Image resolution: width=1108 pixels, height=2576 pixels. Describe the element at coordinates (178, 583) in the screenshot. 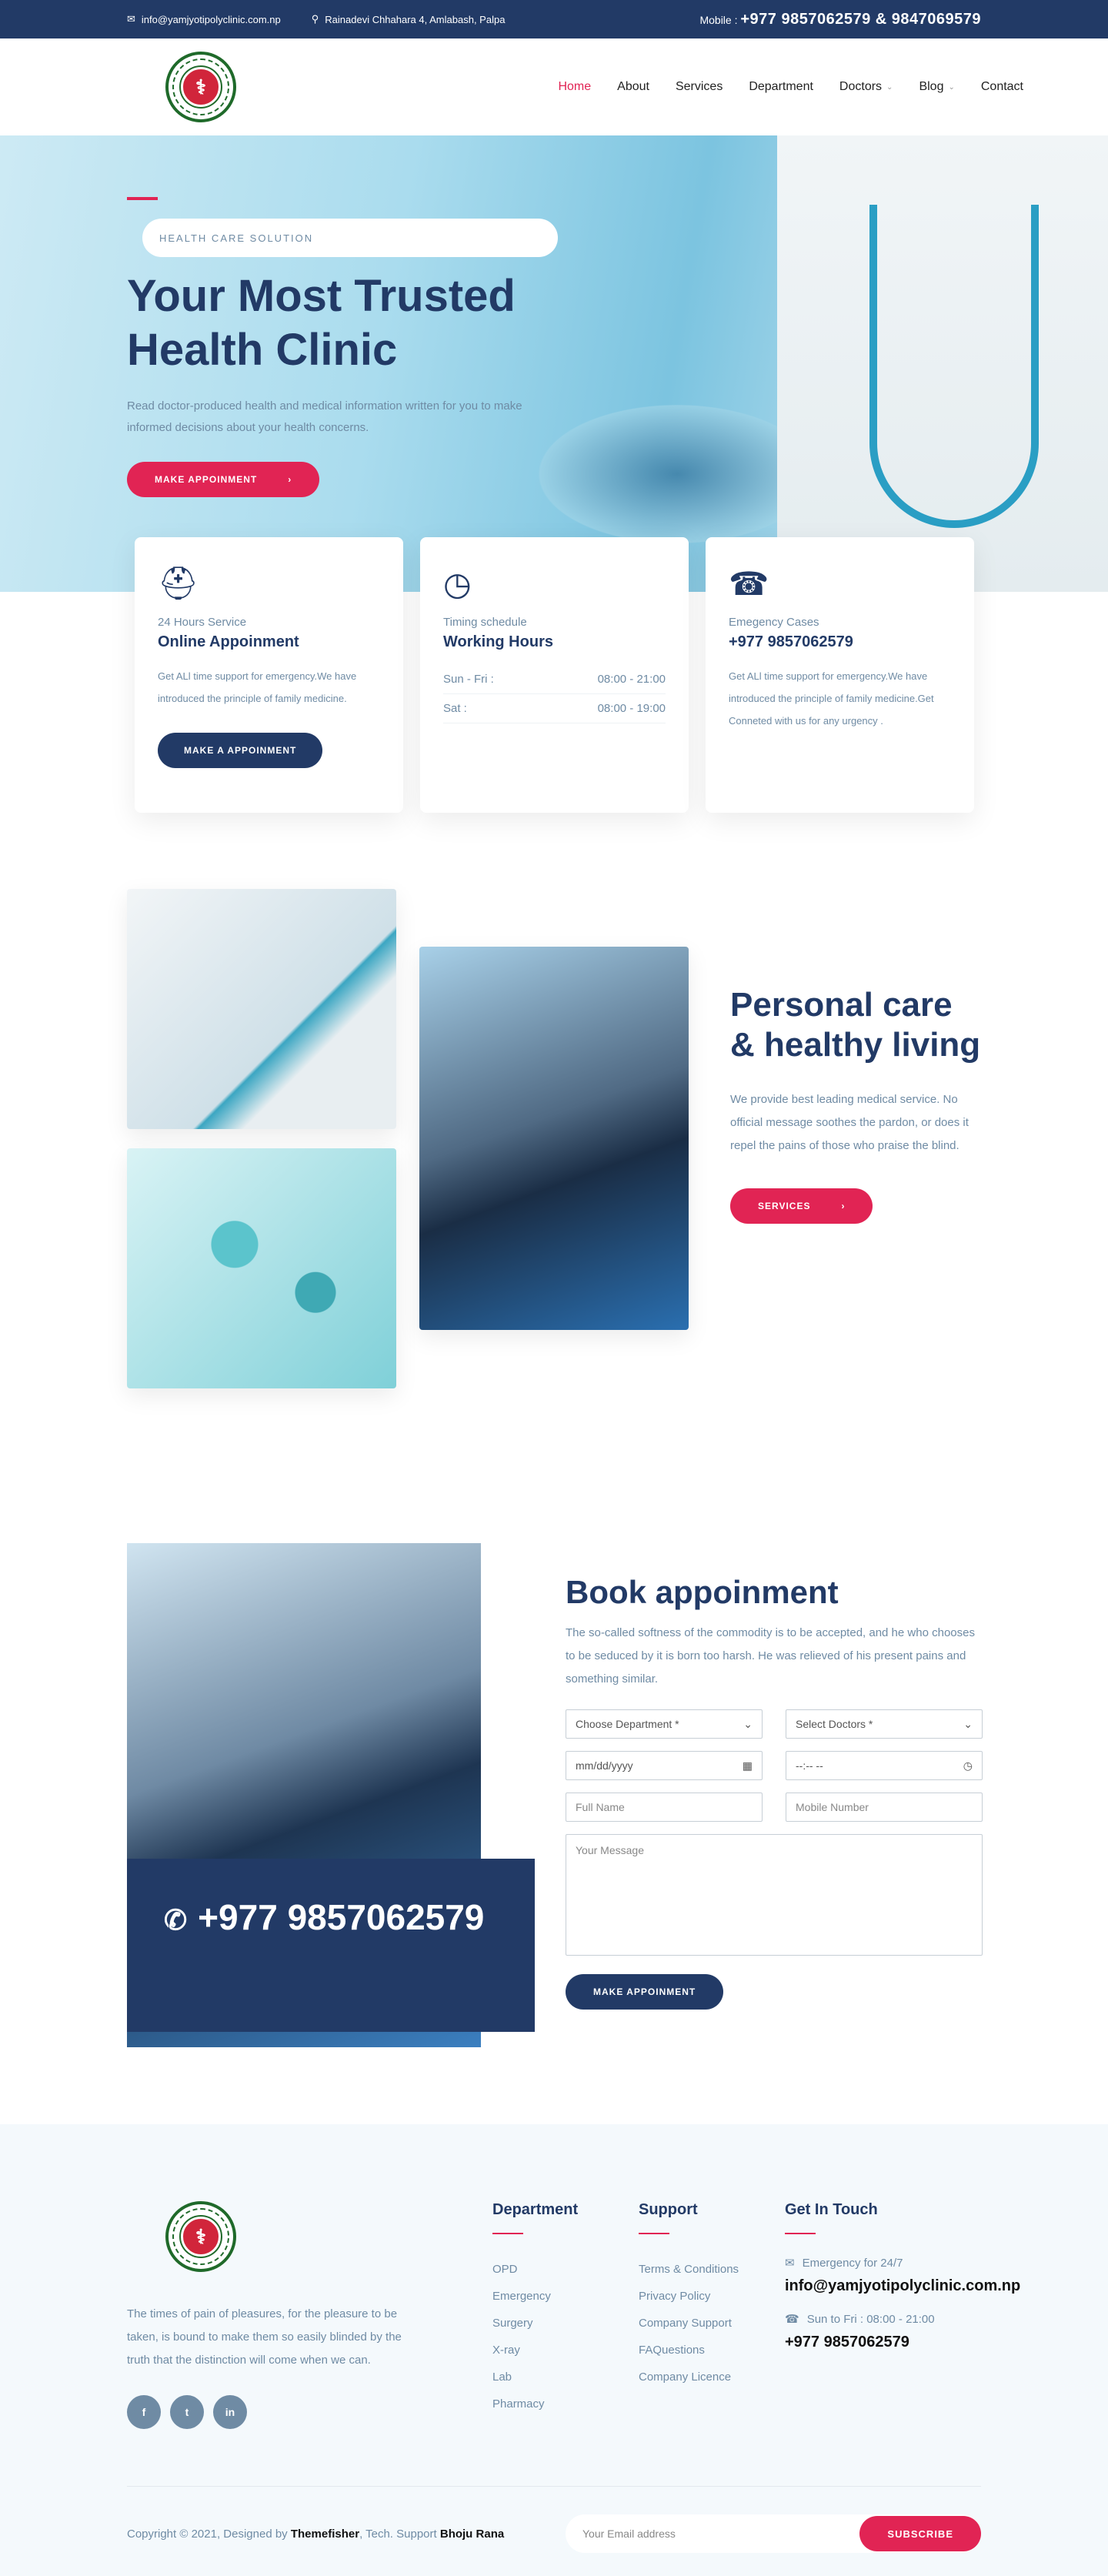

I see `nurse-icon: ⛑` at that location.